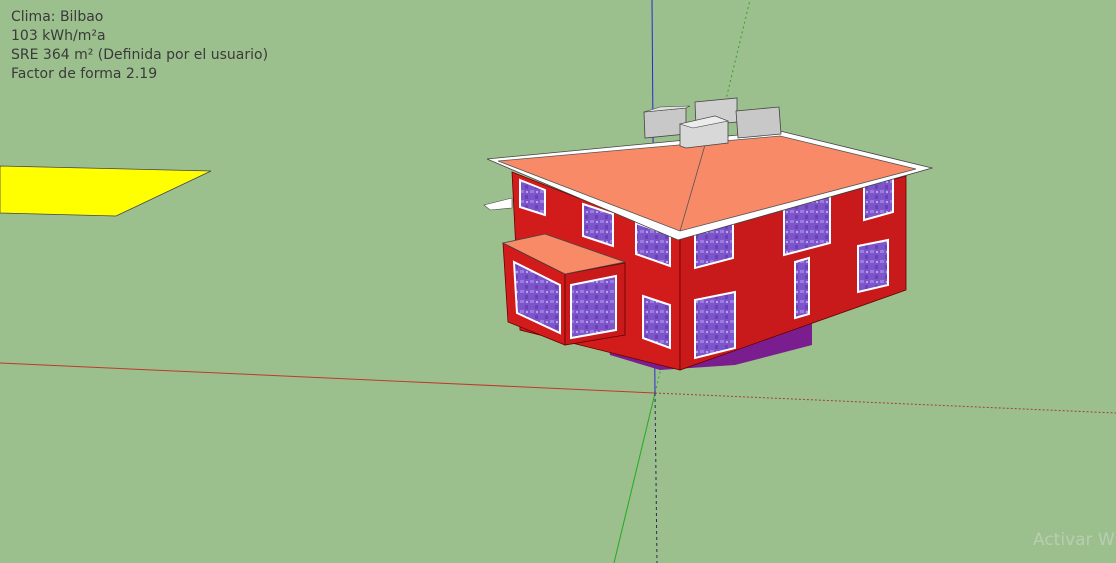 This screenshot has width=1116, height=563. What do you see at coordinates (885, 403) in the screenshot?
I see `red-axis-dotted` at bounding box center [885, 403].